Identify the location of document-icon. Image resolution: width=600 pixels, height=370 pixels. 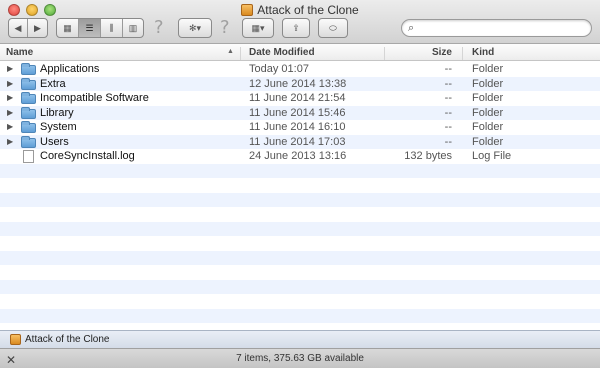
(28, 156).